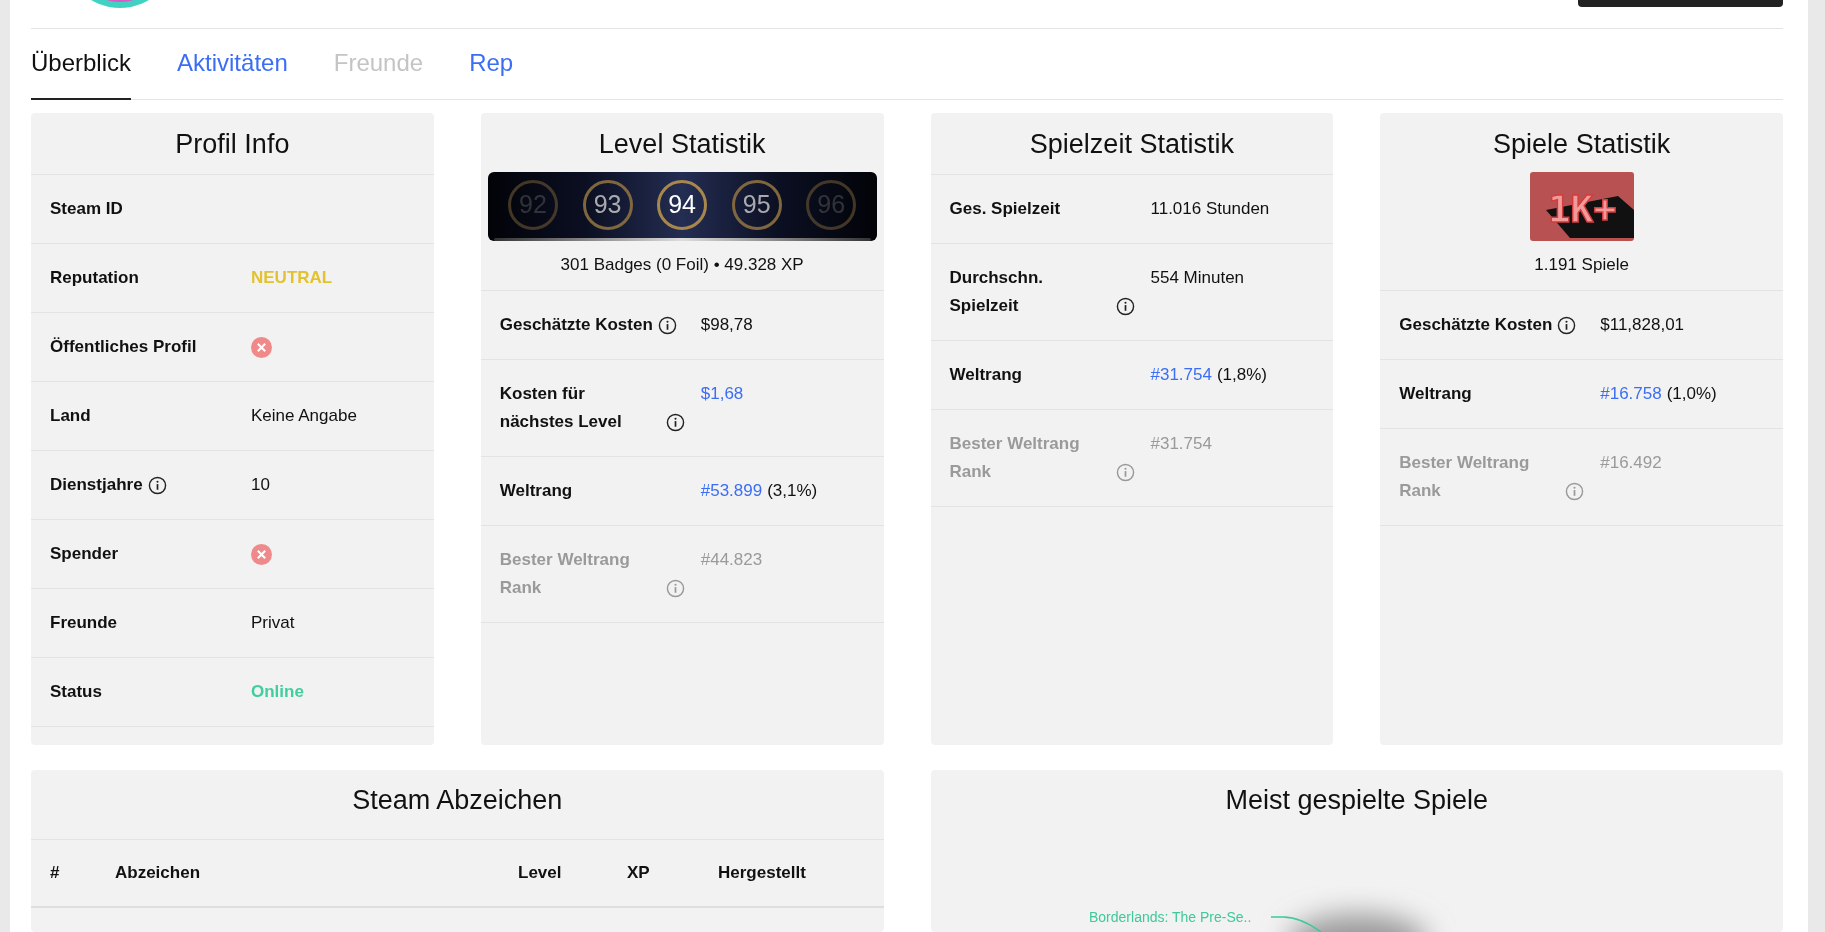  What do you see at coordinates (722, 394) in the screenshot?
I see `rank-link: $1,68` at bounding box center [722, 394].